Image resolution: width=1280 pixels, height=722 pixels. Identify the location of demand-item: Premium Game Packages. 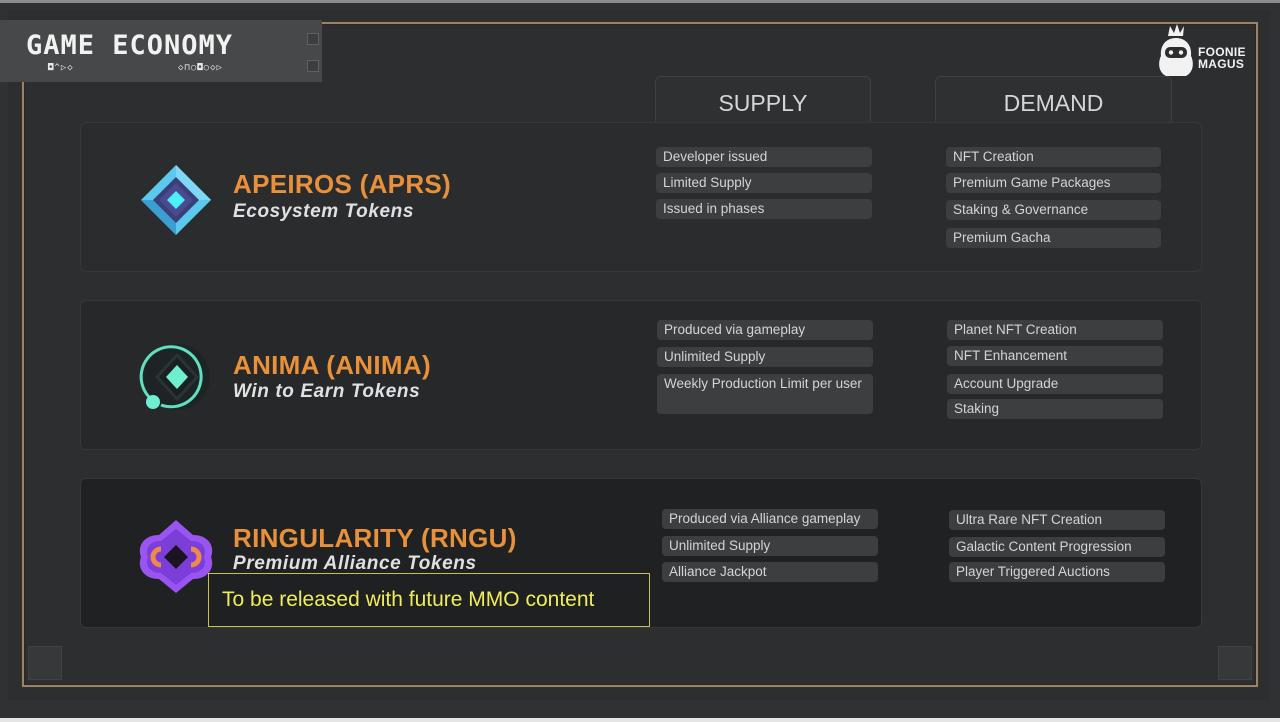
(1053, 183).